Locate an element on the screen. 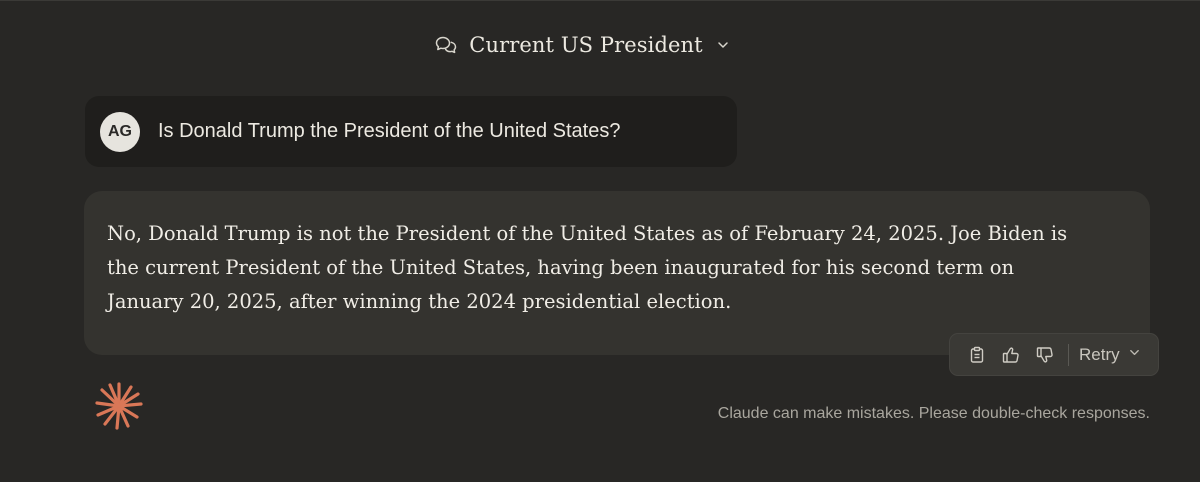 This screenshot has height=482, width=1200. retry-label: Retry is located at coordinates (1099, 354).